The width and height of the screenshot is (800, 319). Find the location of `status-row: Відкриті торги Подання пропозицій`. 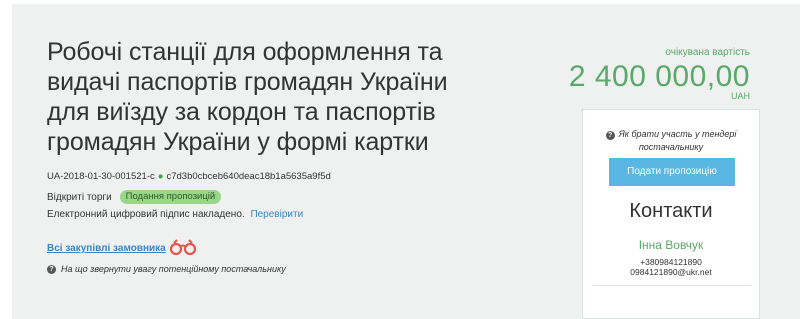

status-row: Відкриті торги Подання пропозицій is located at coordinates (134, 197).